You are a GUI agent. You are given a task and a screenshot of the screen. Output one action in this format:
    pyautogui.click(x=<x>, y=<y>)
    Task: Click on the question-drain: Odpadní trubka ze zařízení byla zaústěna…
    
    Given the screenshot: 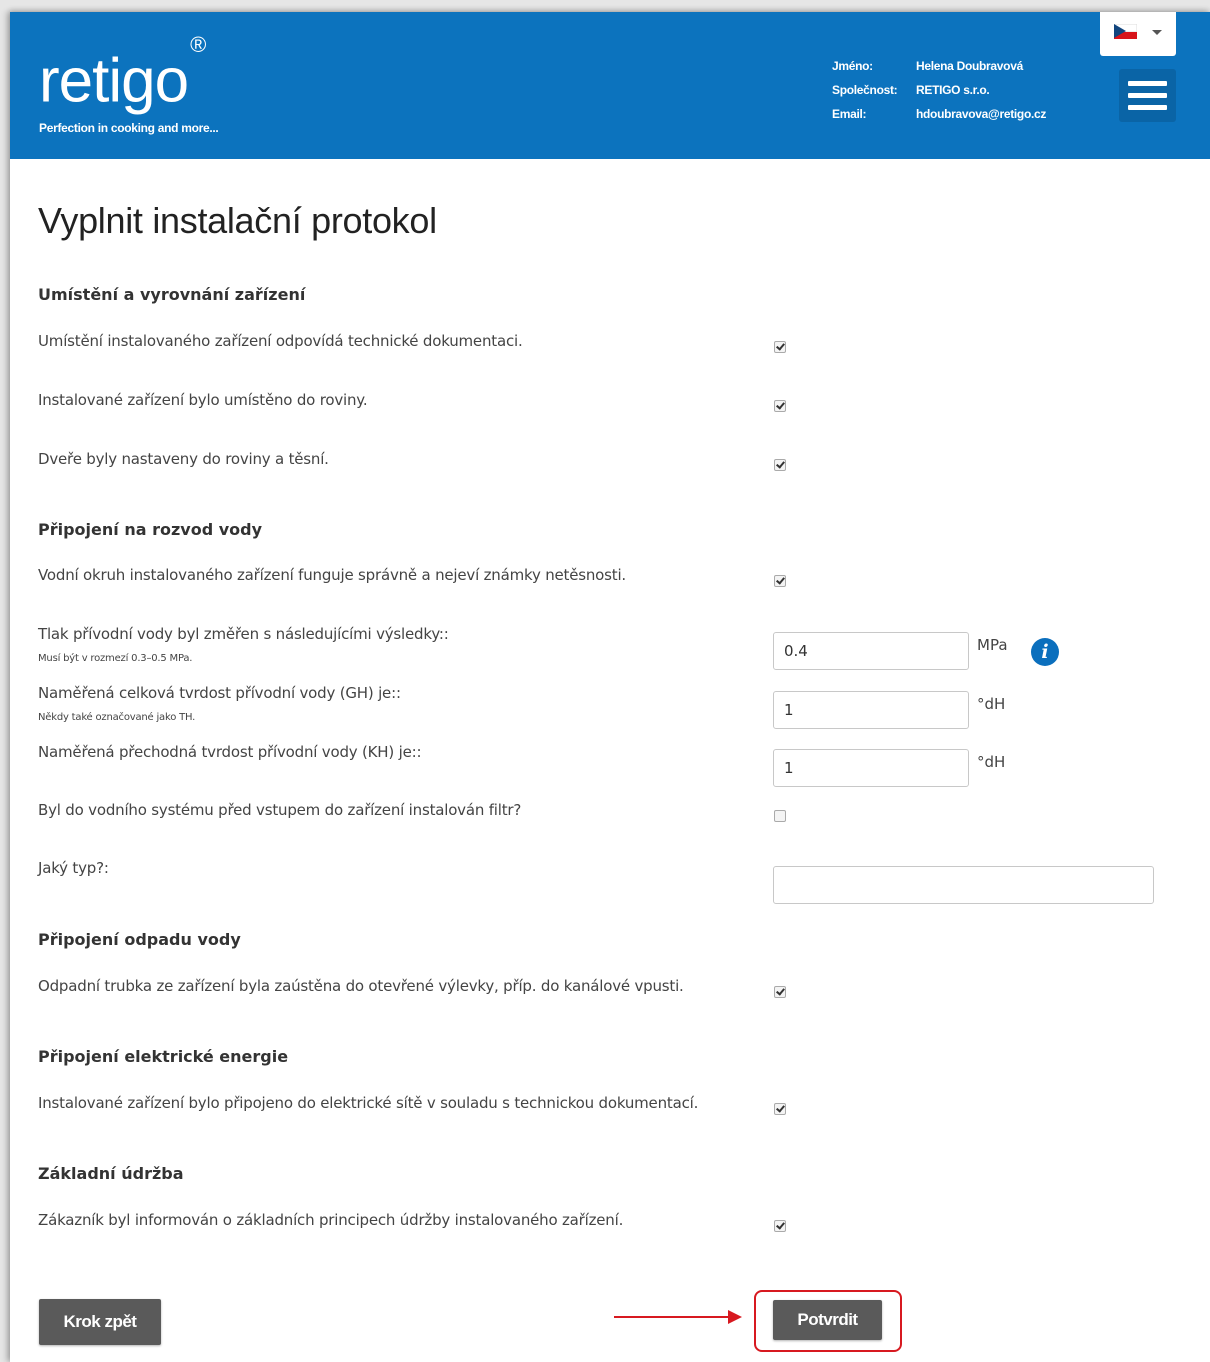 What is the action you would take?
    pyautogui.click(x=361, y=986)
    